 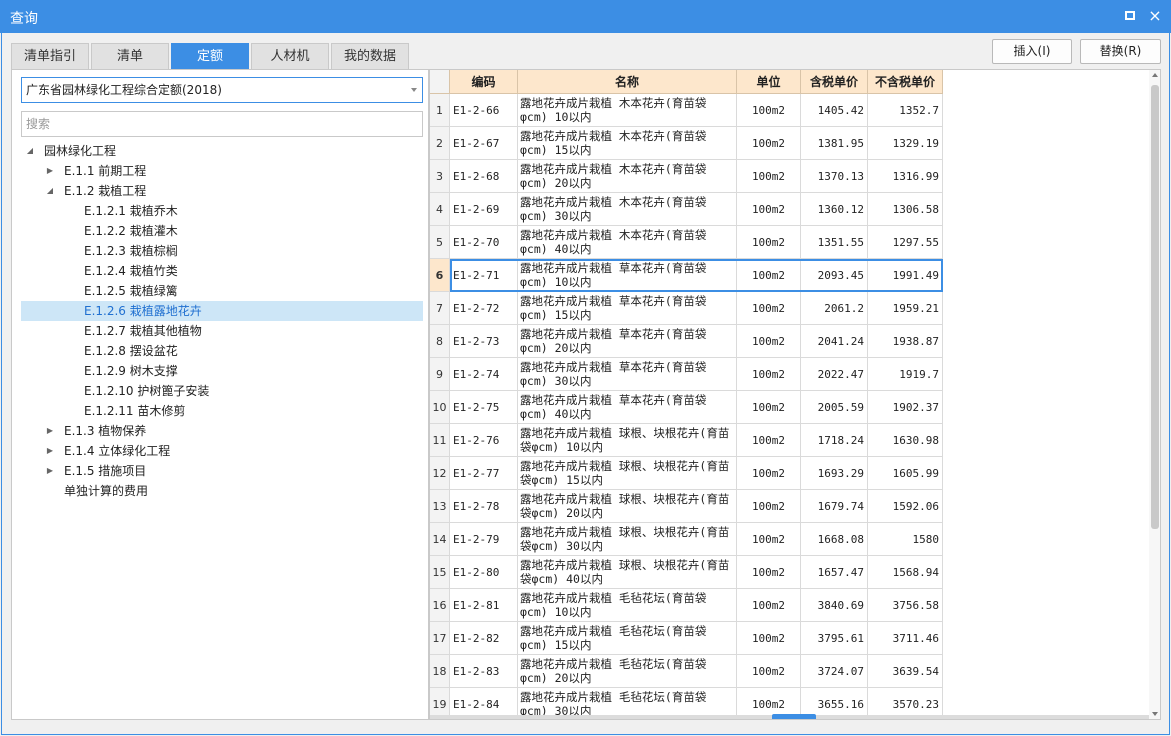 What do you see at coordinates (834, 110) in the screenshot?
I see `cell-price-tax: 1405.42` at bounding box center [834, 110].